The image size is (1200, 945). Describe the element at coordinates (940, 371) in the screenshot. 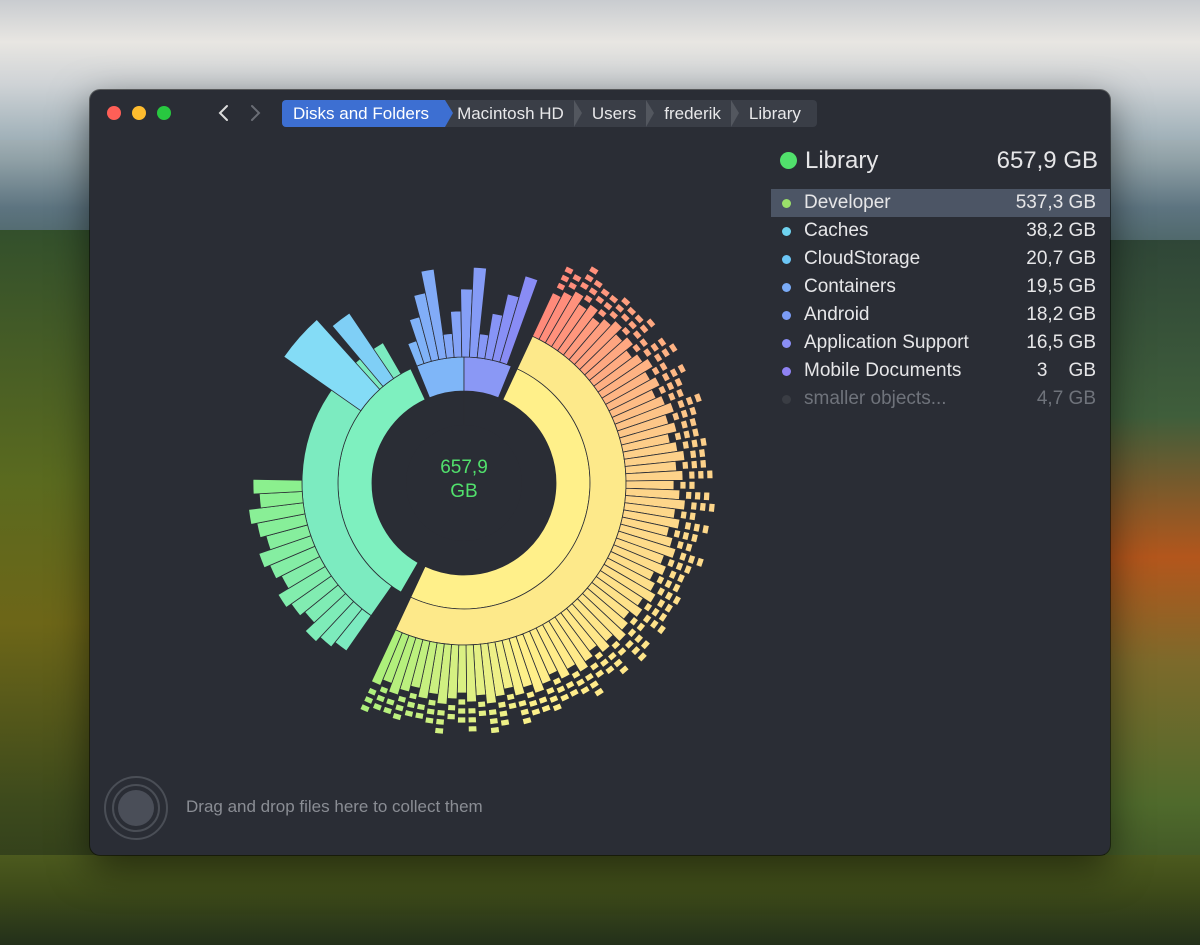

I see `list-item: Mobile Documents 3 GB` at that location.